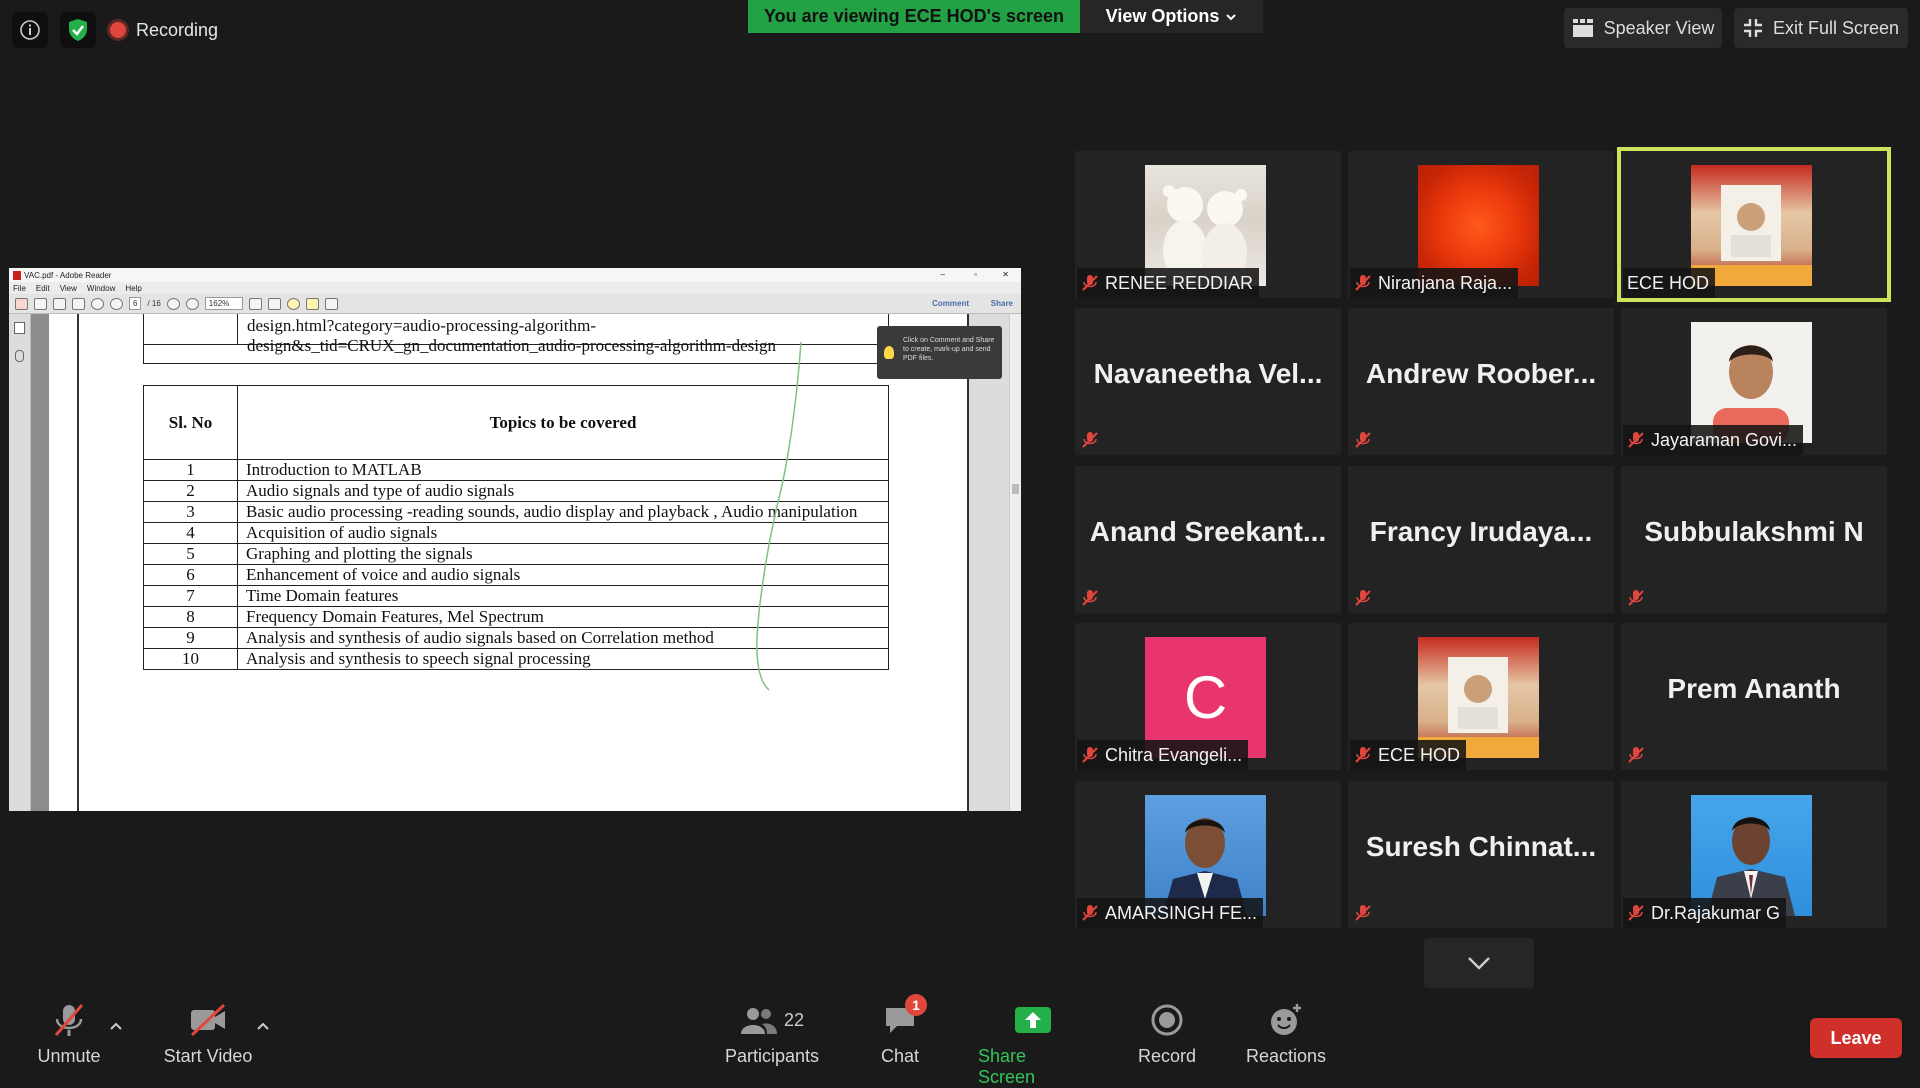 The width and height of the screenshot is (1920, 1088). What do you see at coordinates (274, 303) in the screenshot?
I see `fit-width-icon` at bounding box center [274, 303].